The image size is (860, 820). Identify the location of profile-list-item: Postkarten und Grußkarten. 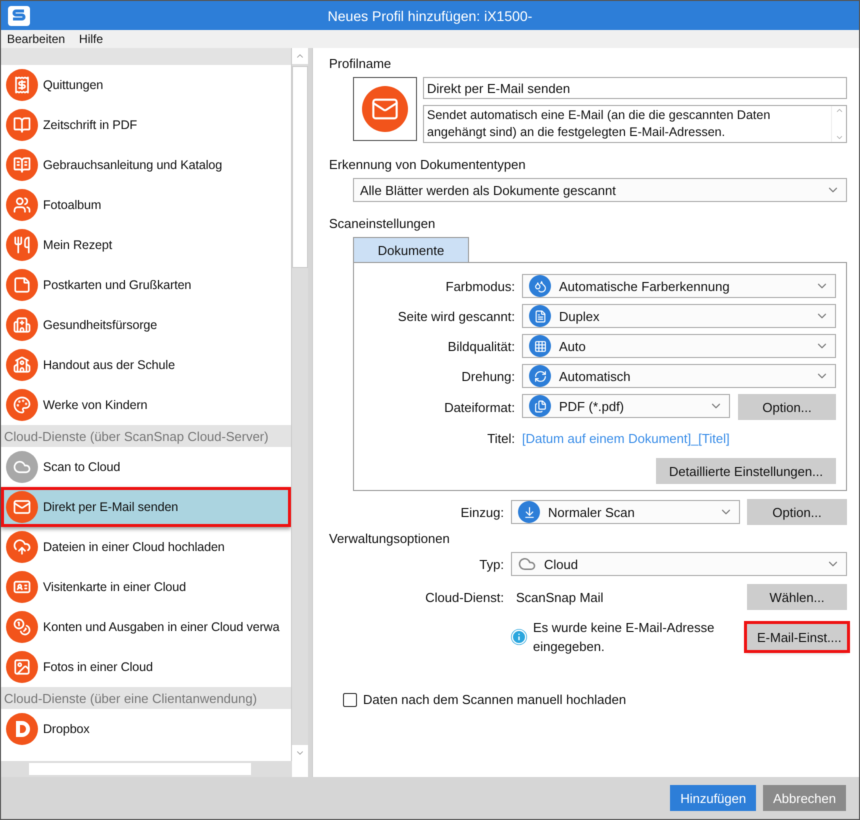
(146, 285).